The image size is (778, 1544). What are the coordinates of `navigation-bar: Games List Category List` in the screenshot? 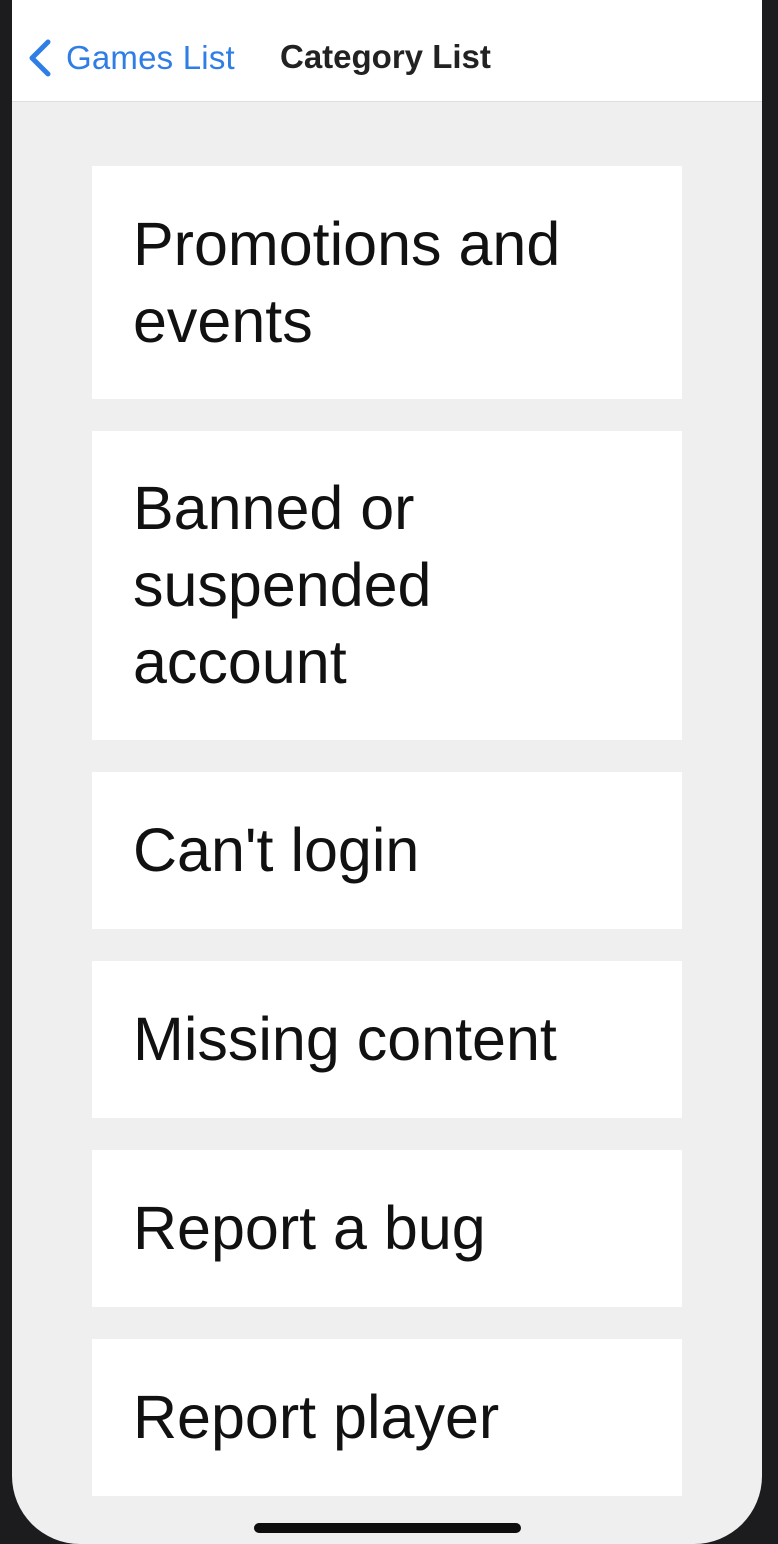 It's located at (387, 51).